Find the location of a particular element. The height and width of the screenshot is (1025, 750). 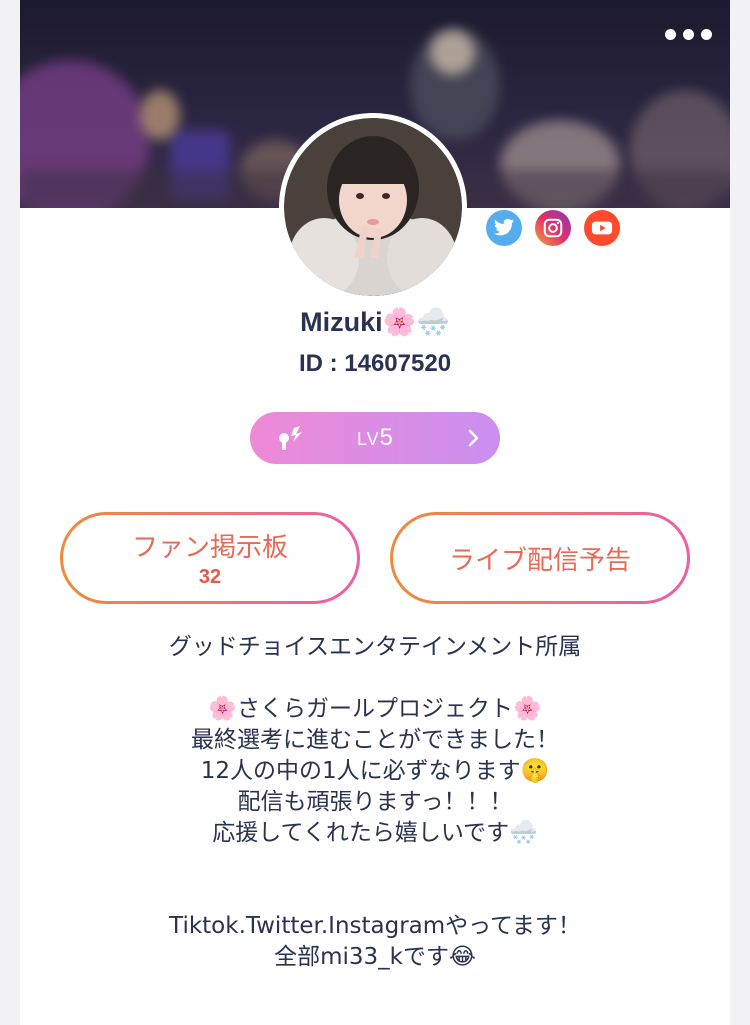

youtube-icon is located at coordinates (602, 228).